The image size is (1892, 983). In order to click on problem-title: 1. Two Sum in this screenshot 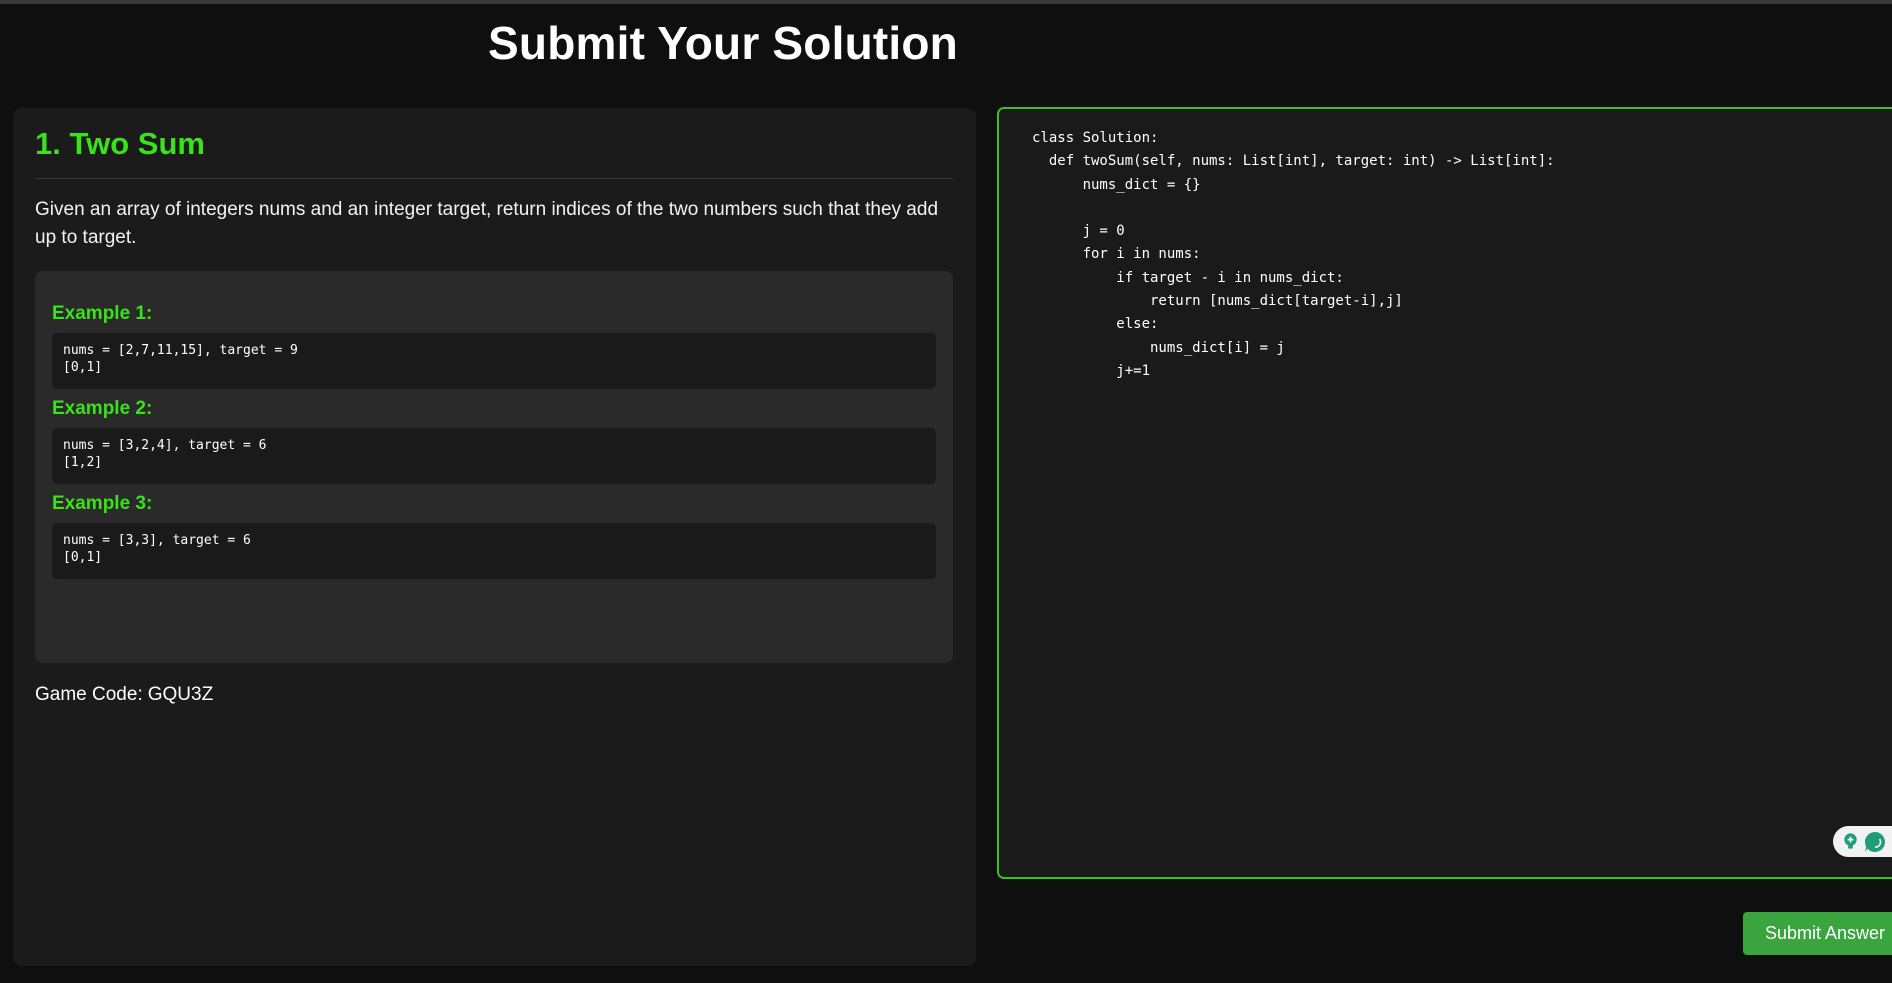, I will do `click(120, 143)`.